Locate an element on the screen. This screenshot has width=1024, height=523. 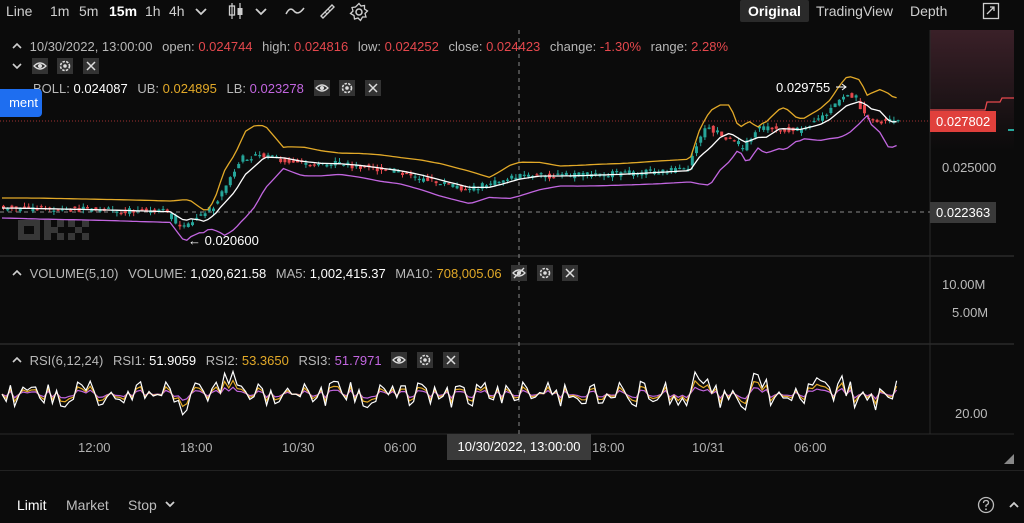
candlestick-icon is located at coordinates (236, 11).